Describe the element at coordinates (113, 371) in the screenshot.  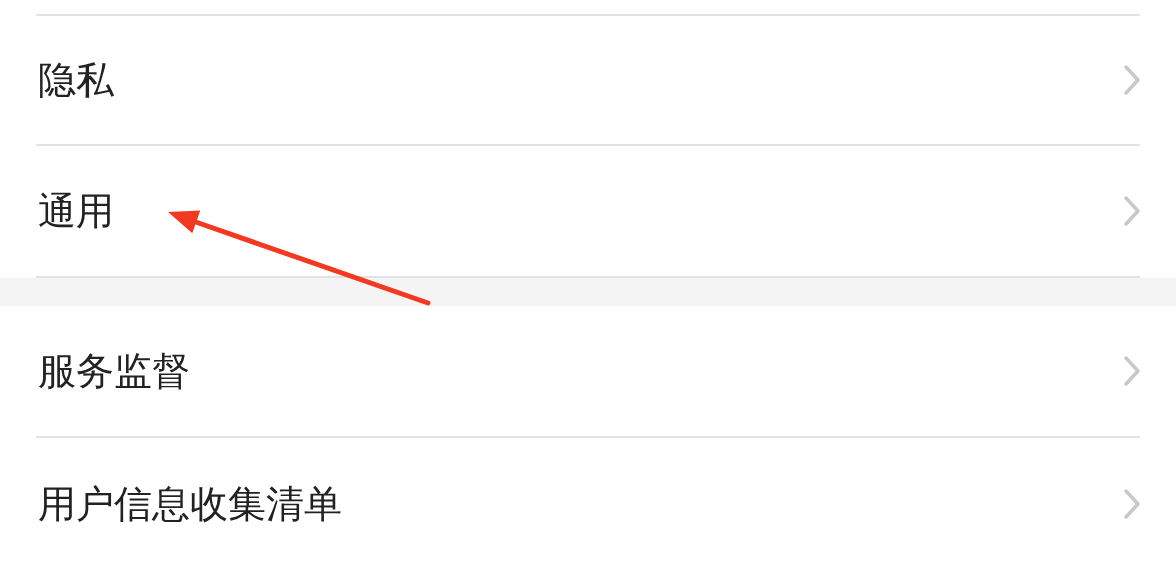
I see `row-label: 服务监督` at that location.